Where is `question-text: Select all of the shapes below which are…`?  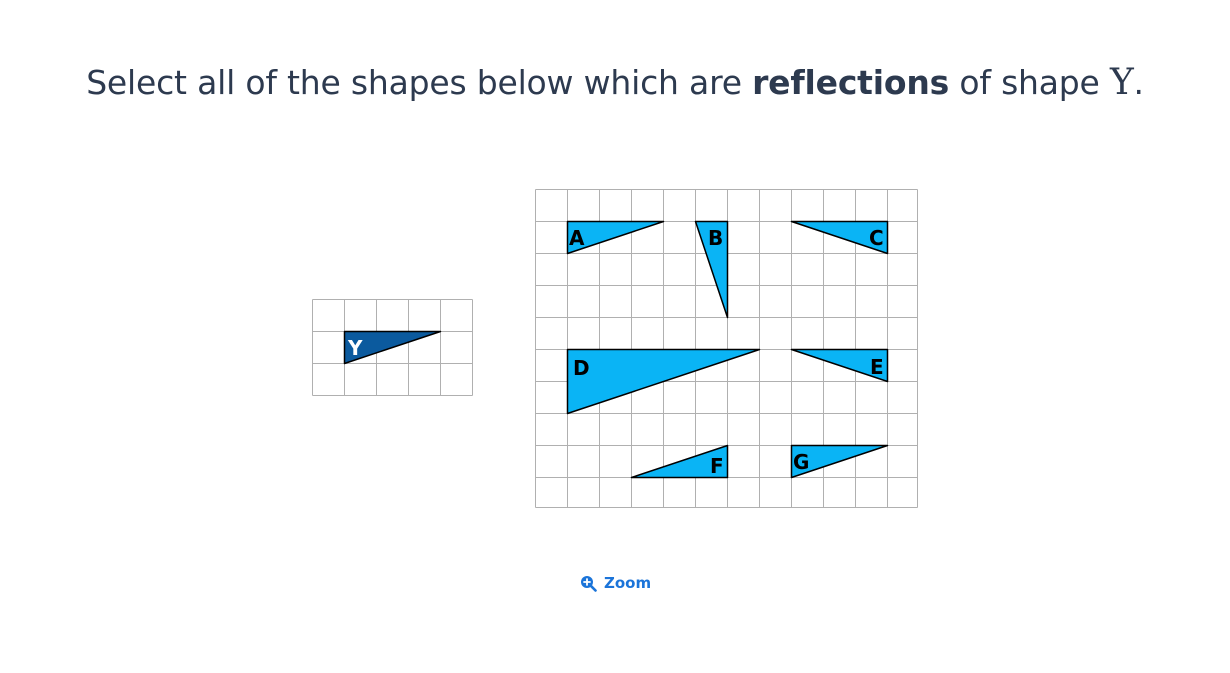
question-text: Select all of the shapes below which are… is located at coordinates (615, 82).